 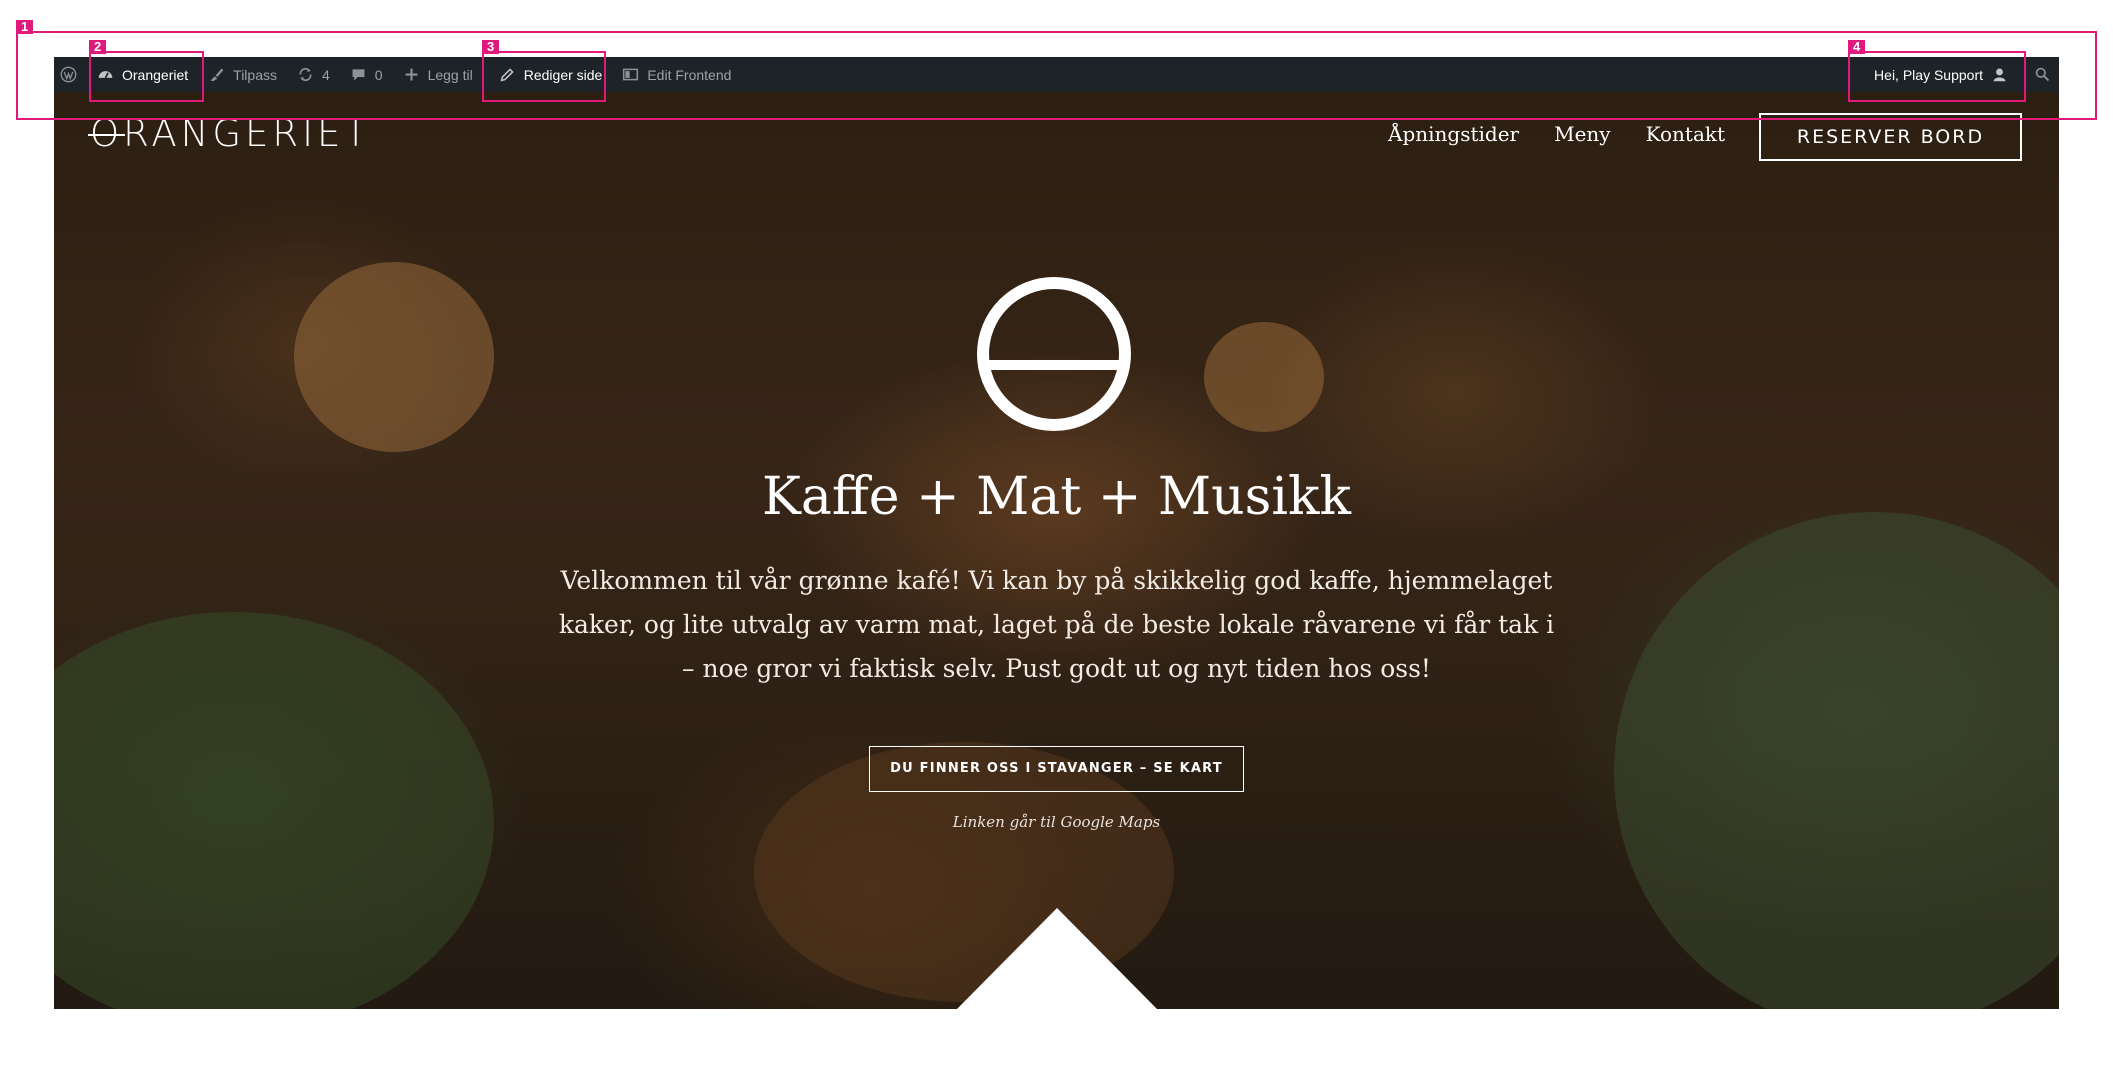 What do you see at coordinates (1836, 760) in the screenshot?
I see `foliage-right-decoration` at bounding box center [1836, 760].